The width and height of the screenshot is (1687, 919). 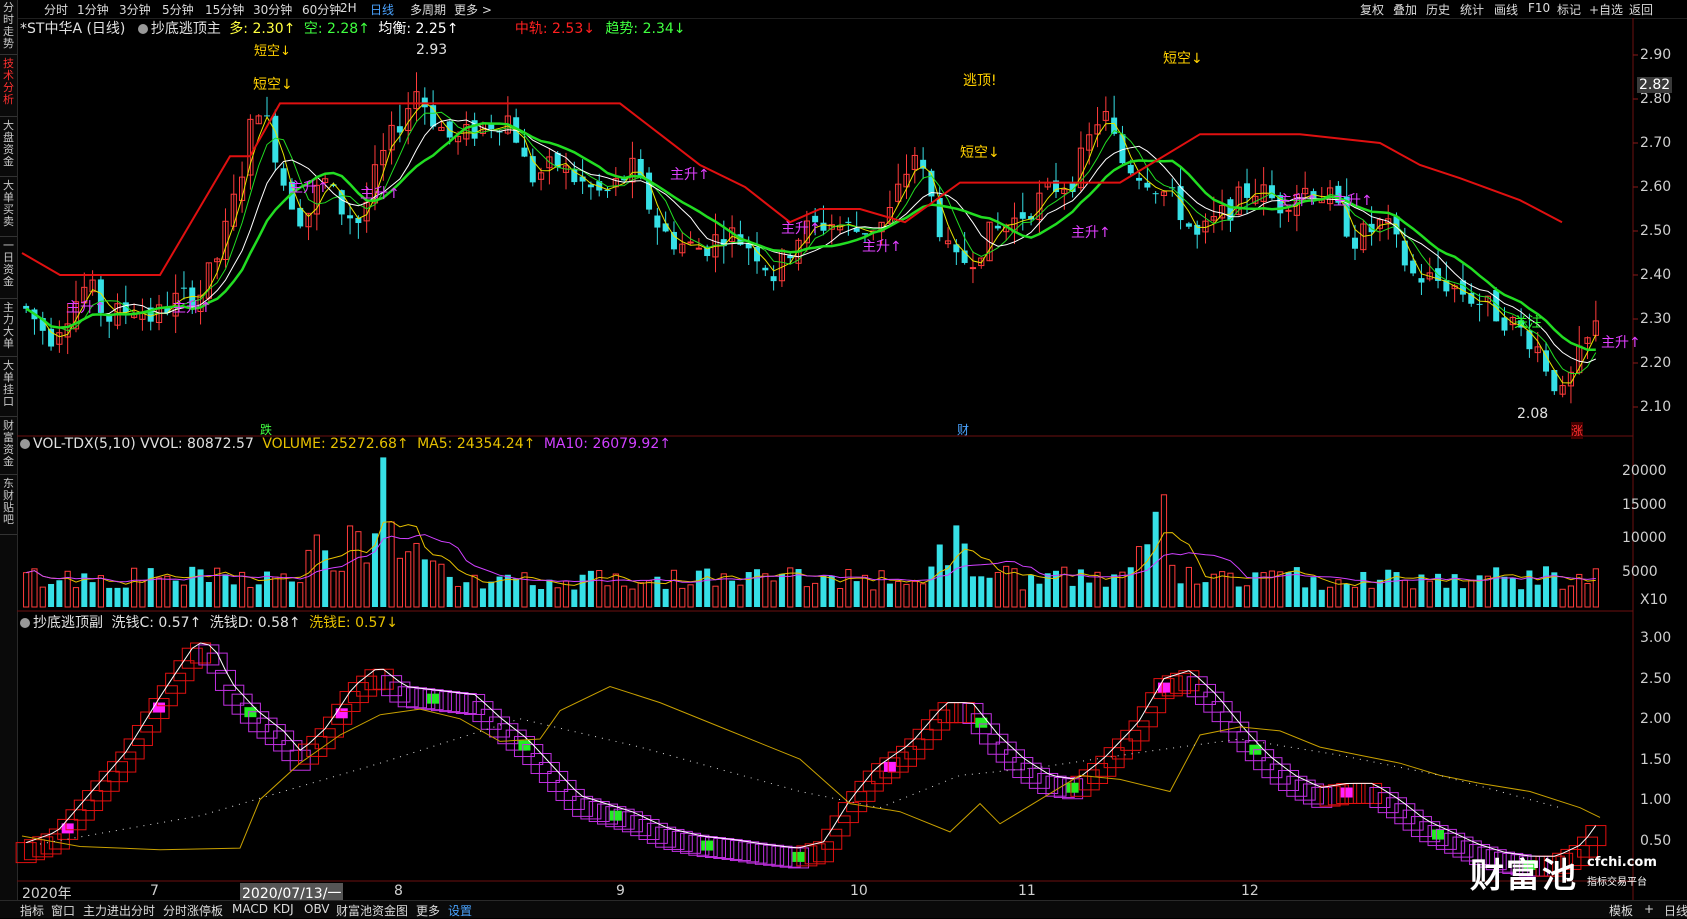 I want to click on bottom-tab-8: 更多, so click(x=428, y=910).